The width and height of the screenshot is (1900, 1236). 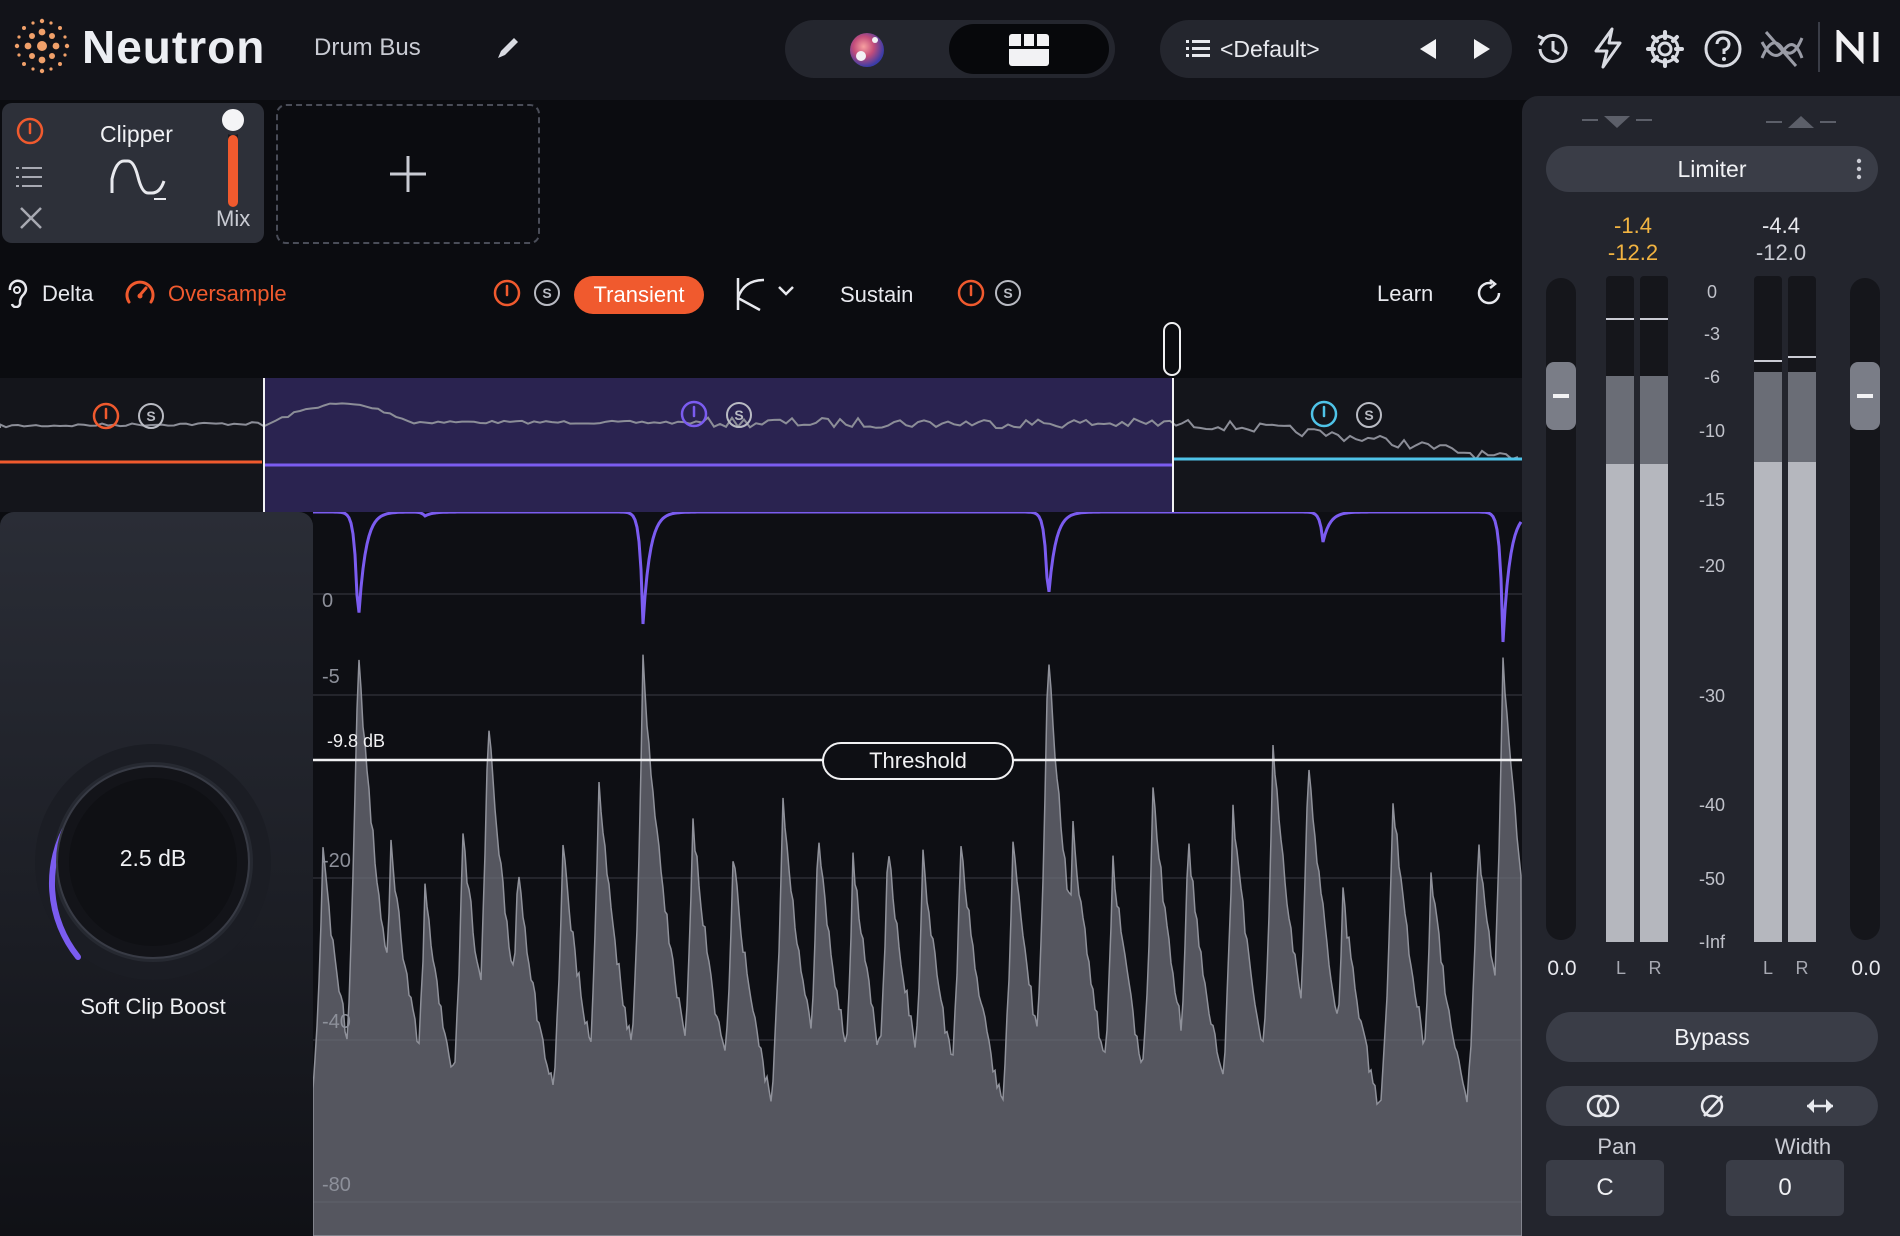 What do you see at coordinates (1781, 49) in the screenshot?
I see `ozone-link-icon` at bounding box center [1781, 49].